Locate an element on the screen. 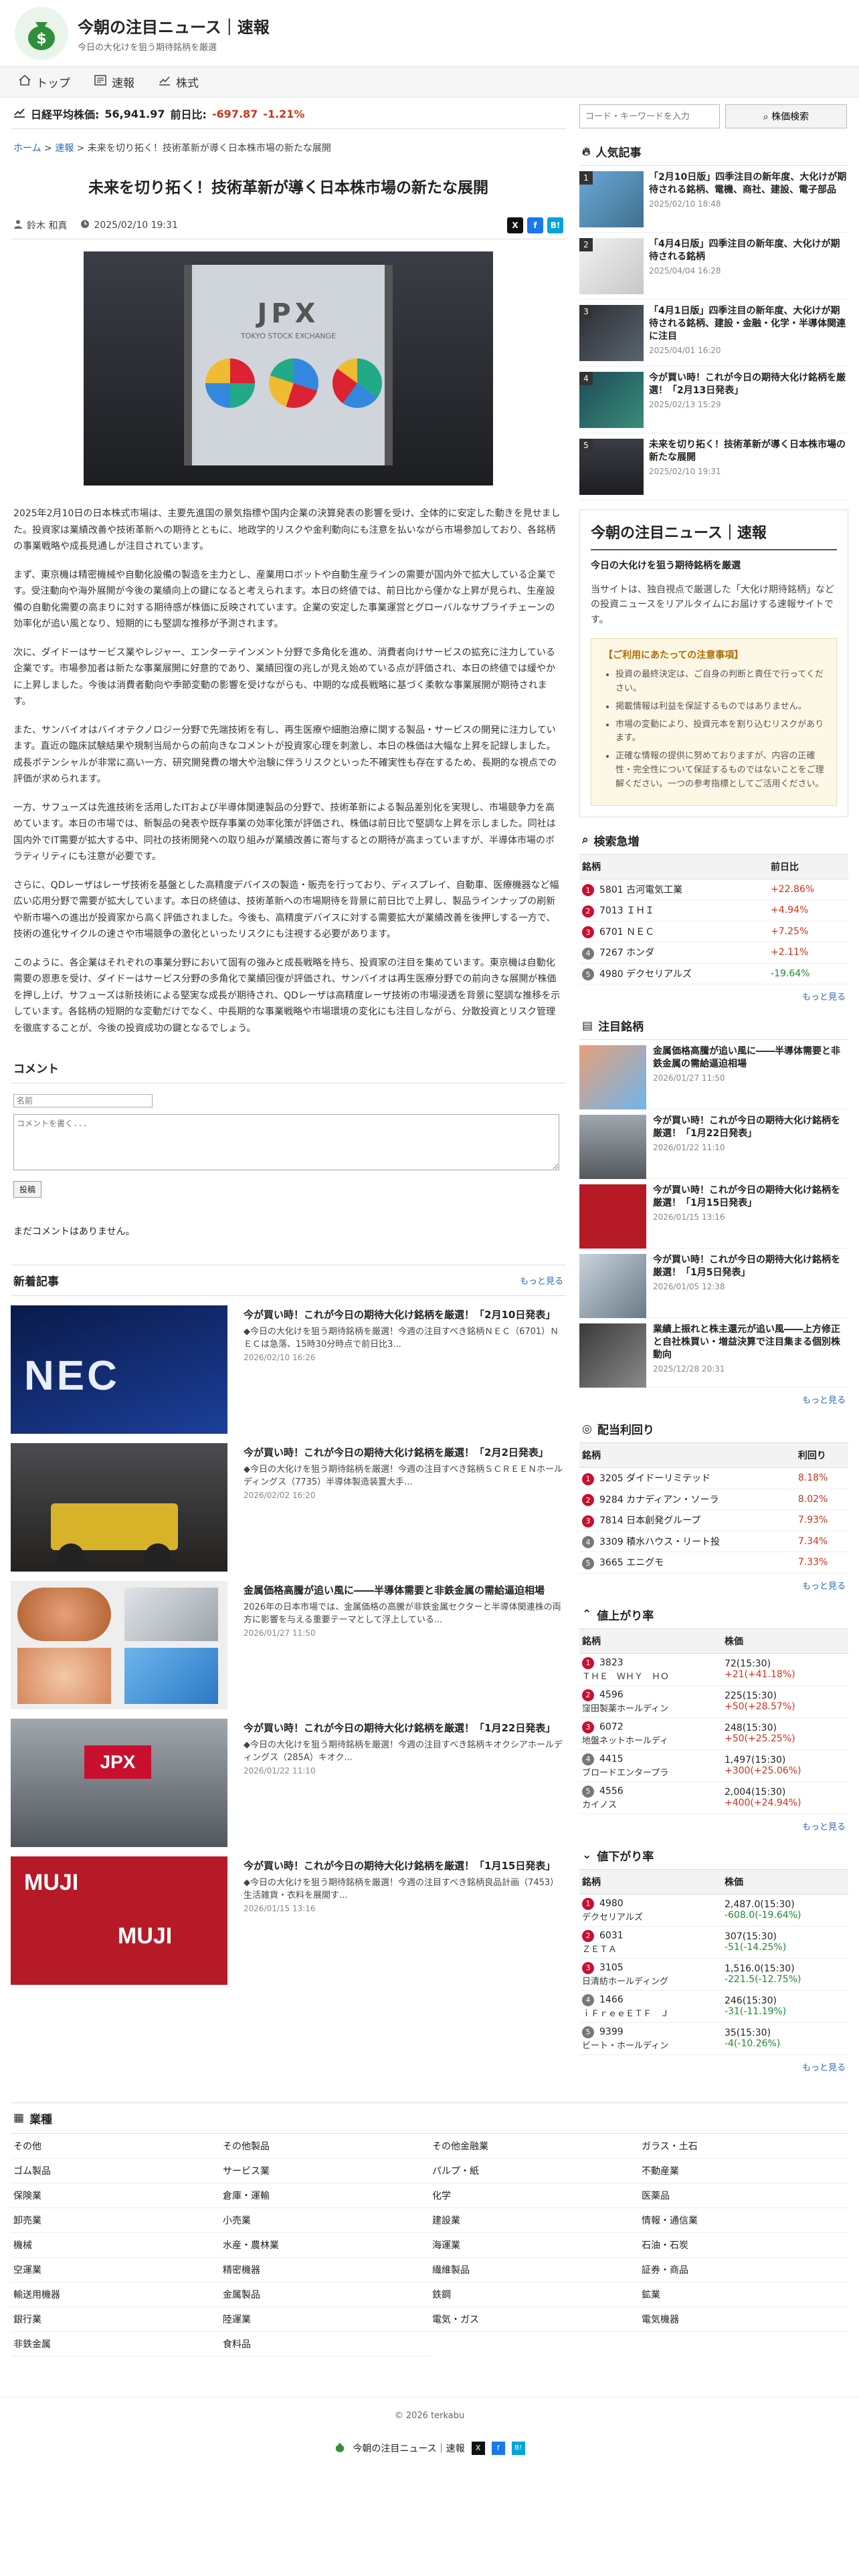  gainer-row: 4 4415 ブロードエンタープラ 1,497(15:30) +300(+25.06%) is located at coordinates (713, 1766).